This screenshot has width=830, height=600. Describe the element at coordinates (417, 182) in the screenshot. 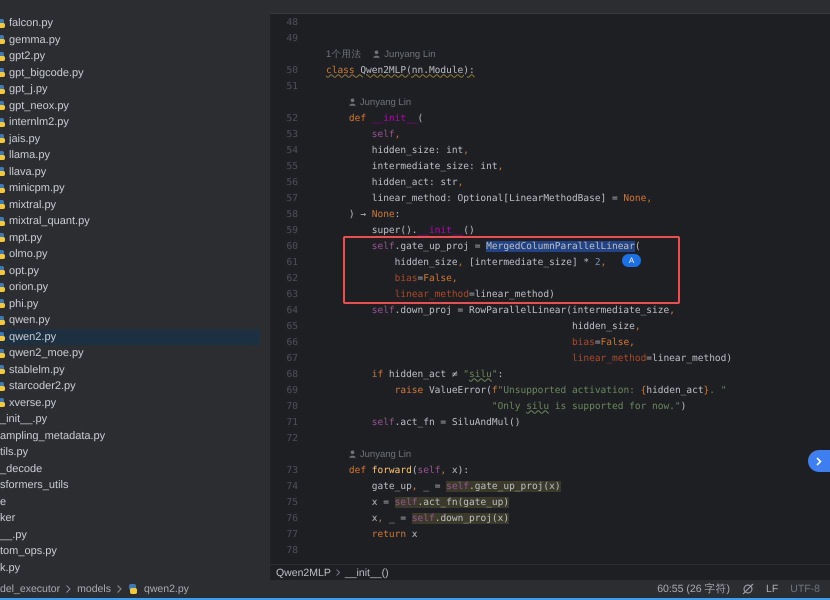

I see `code-line: hidden_act: str,` at that location.